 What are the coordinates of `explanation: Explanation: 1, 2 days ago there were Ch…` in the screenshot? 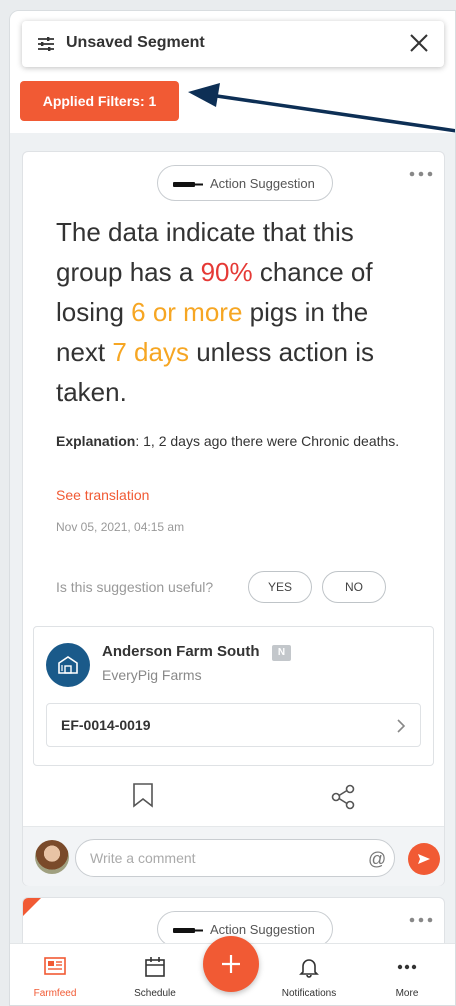 It's located at (236, 441).